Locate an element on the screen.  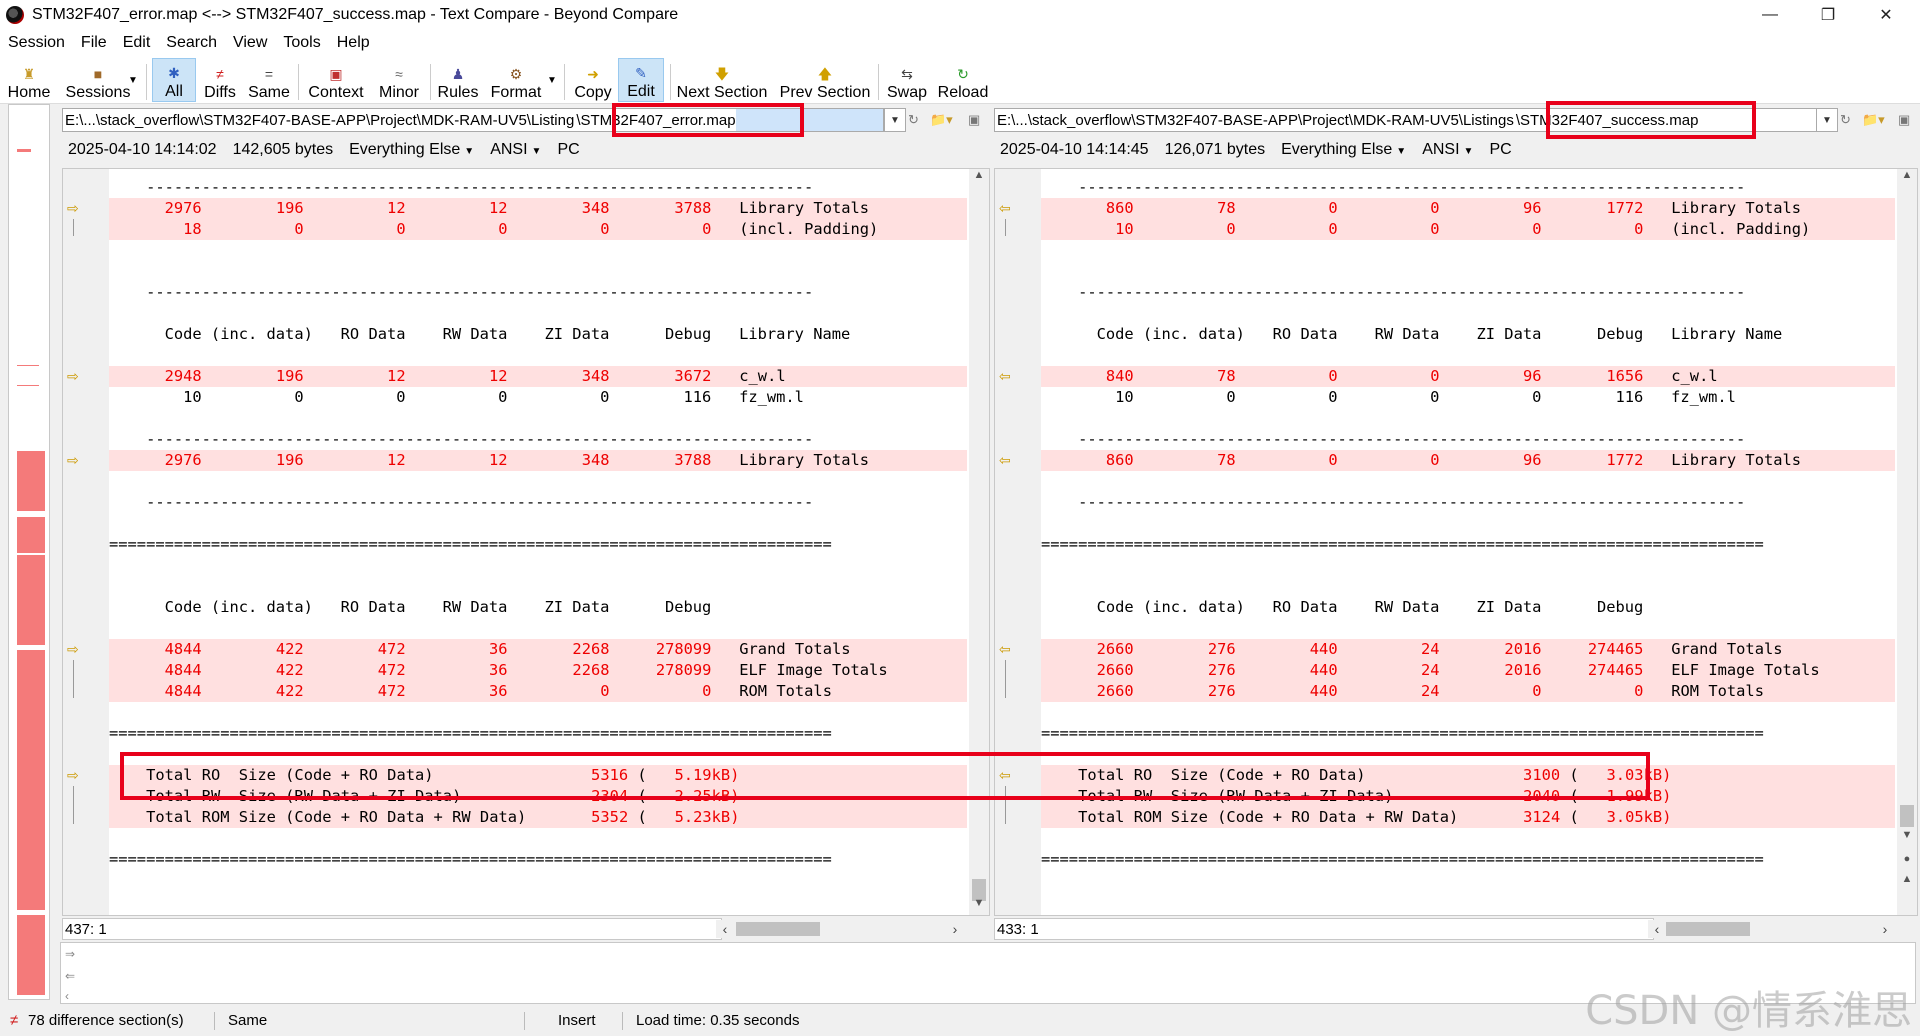
left-horizontal-scrollbar: ‹ › is located at coordinates (841, 929).